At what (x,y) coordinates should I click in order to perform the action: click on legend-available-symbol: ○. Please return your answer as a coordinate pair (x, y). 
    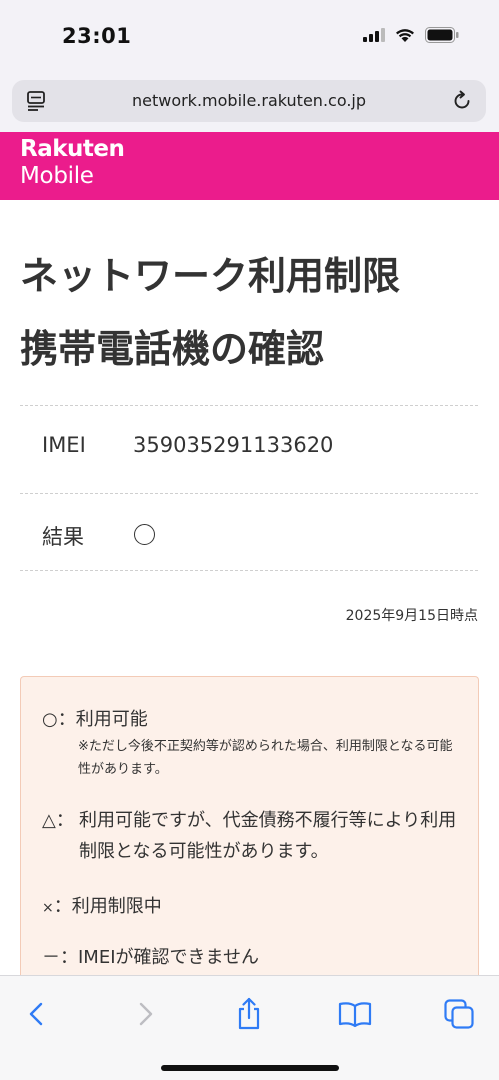
    Looking at the image, I should click on (50, 719).